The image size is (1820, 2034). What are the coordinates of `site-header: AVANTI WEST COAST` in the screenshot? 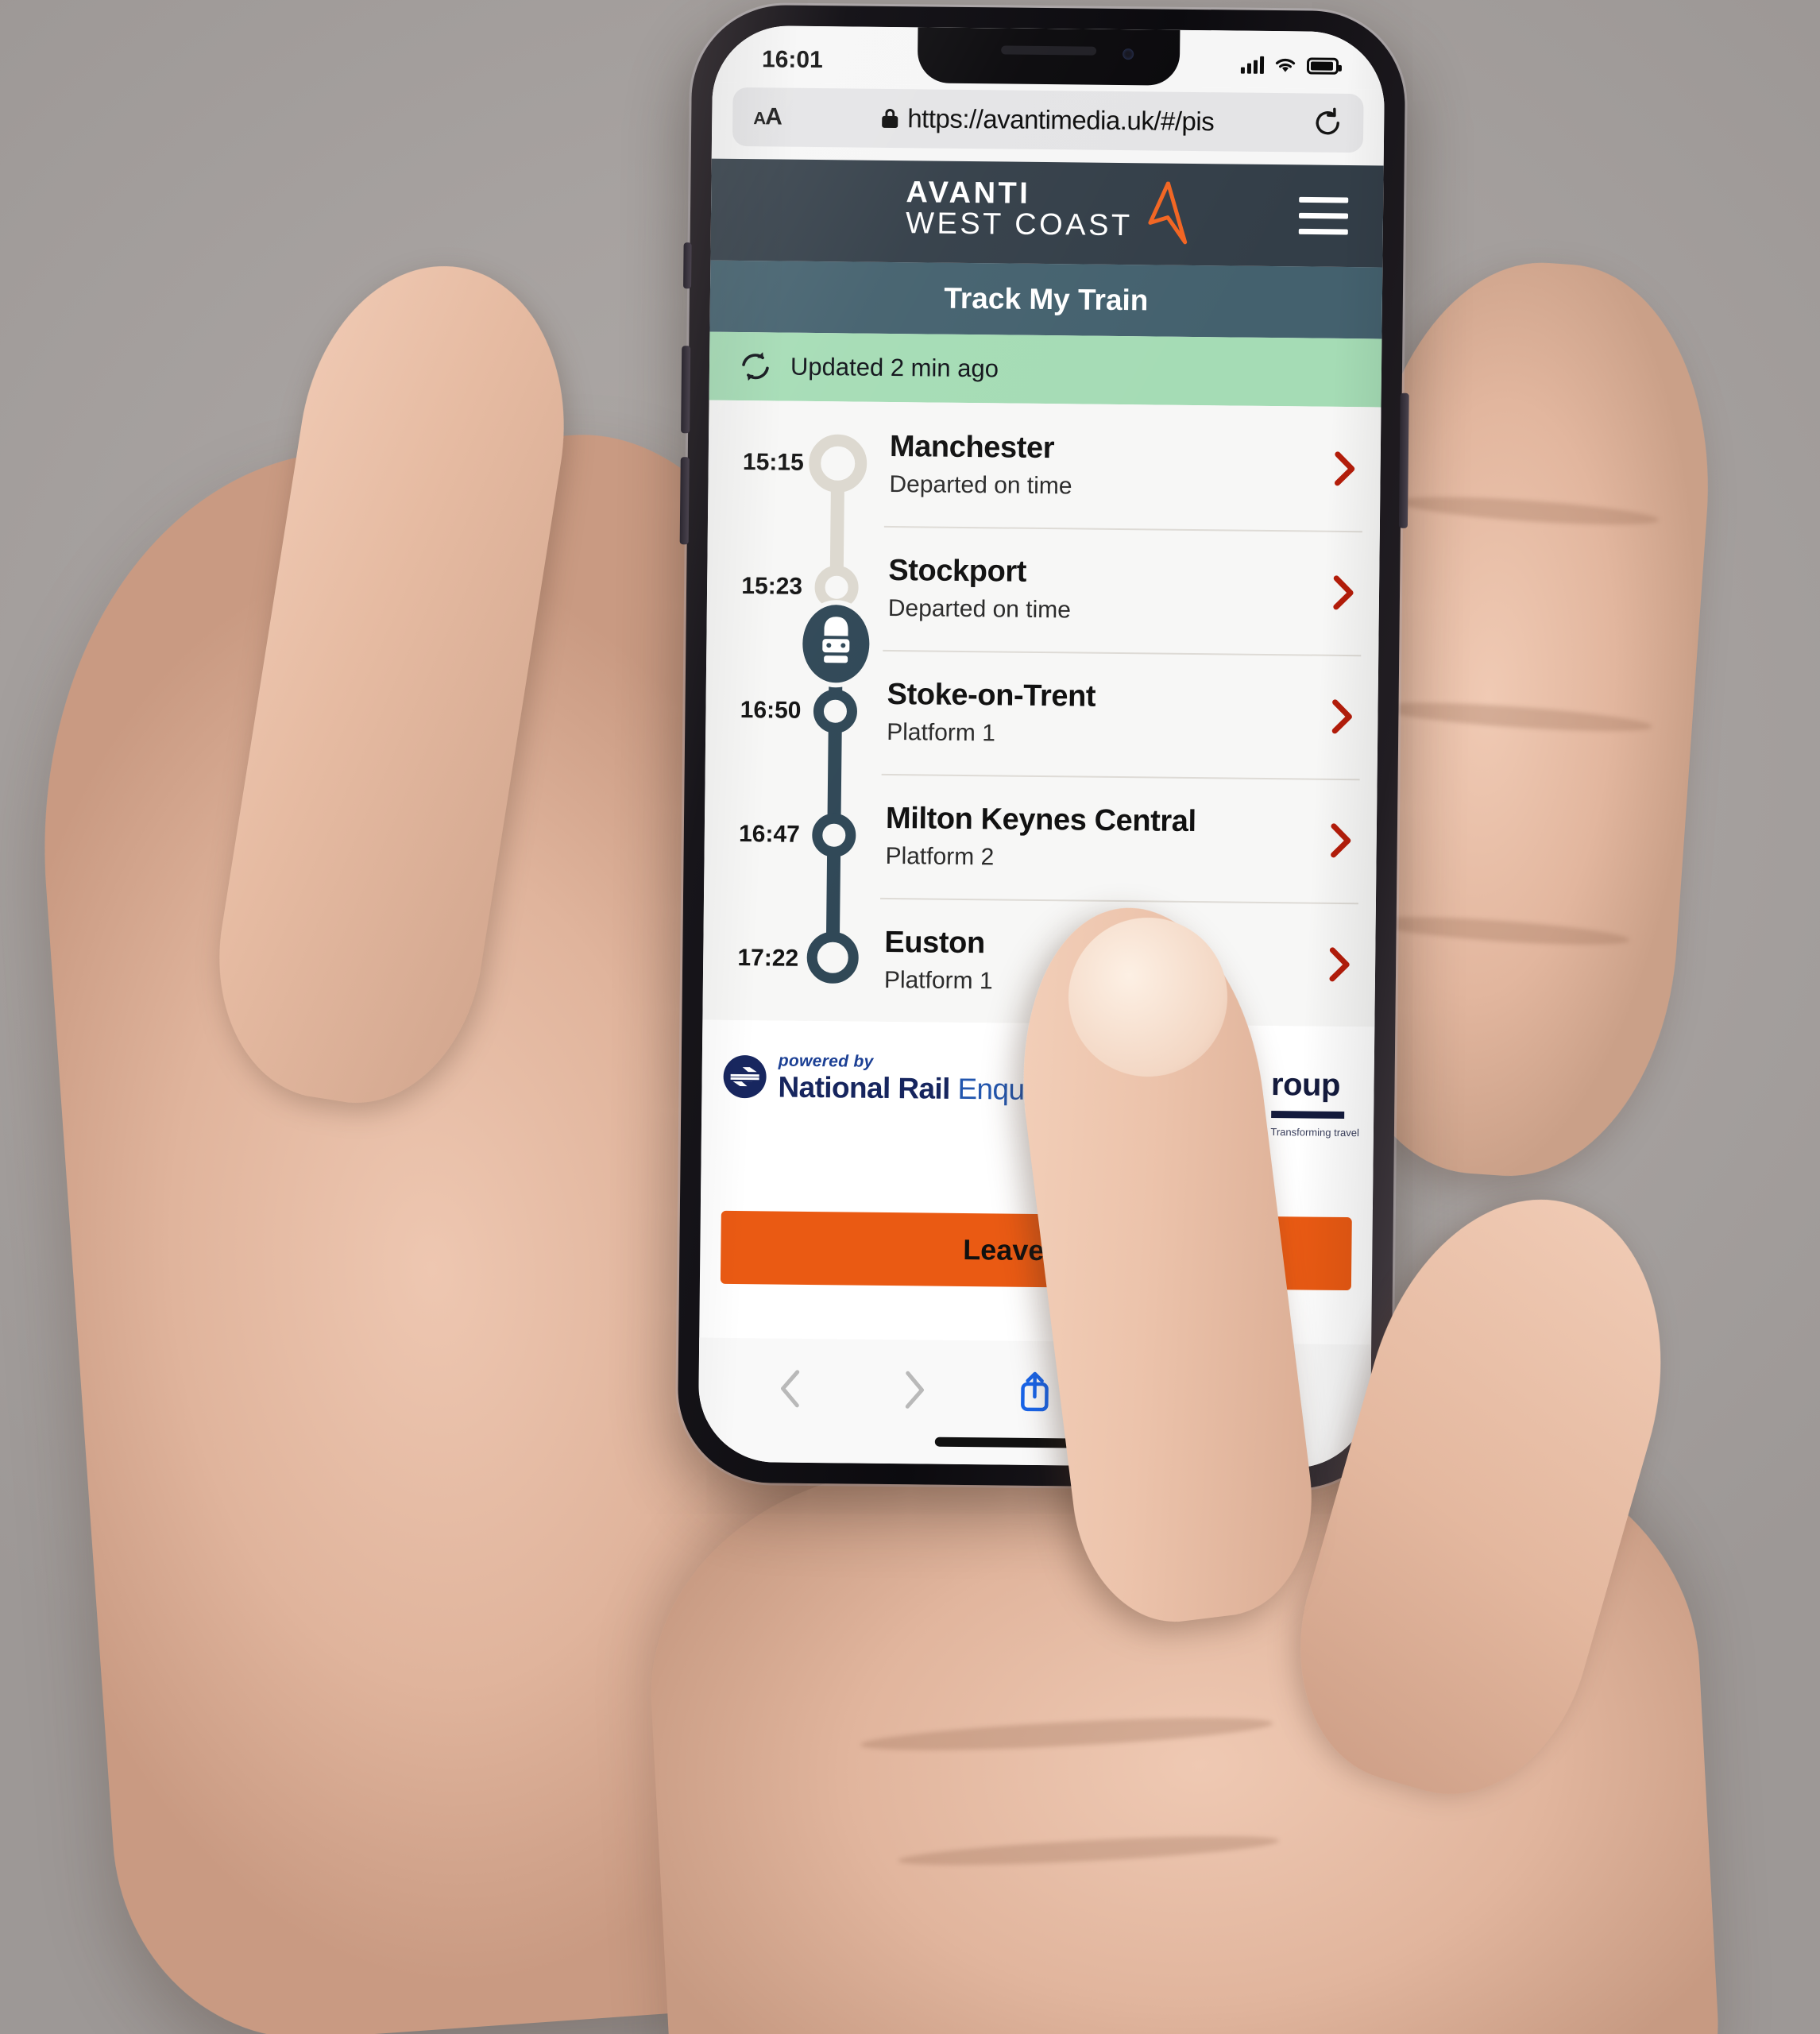 It's located at (1047, 213).